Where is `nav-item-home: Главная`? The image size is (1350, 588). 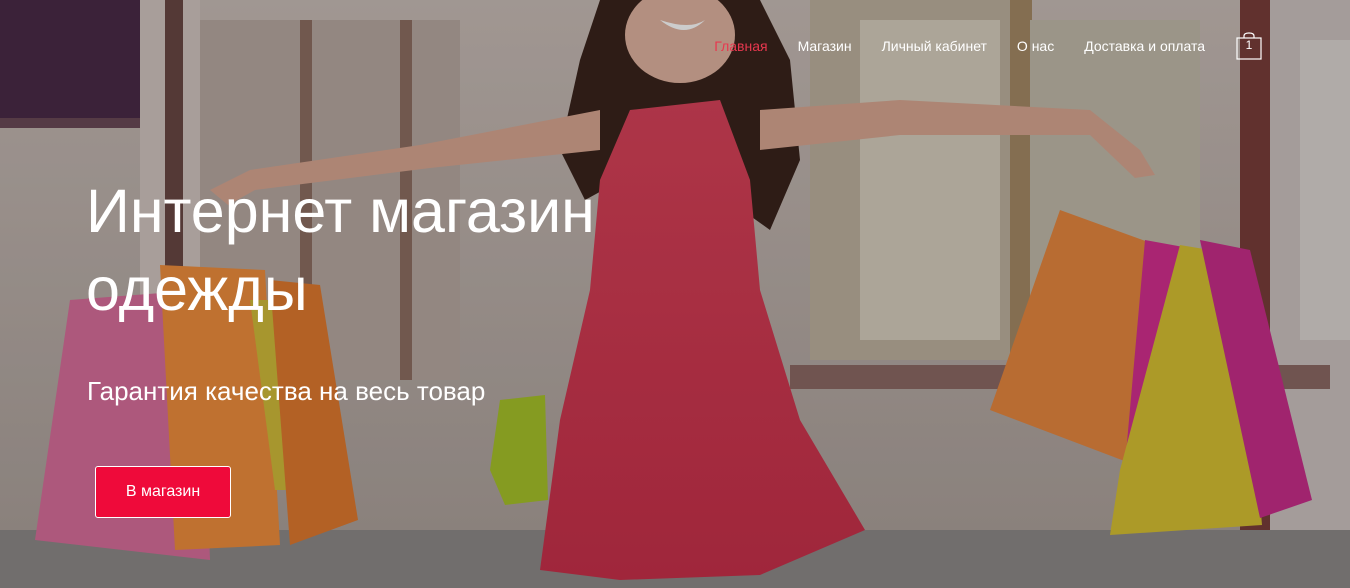 nav-item-home: Главная is located at coordinates (740, 46).